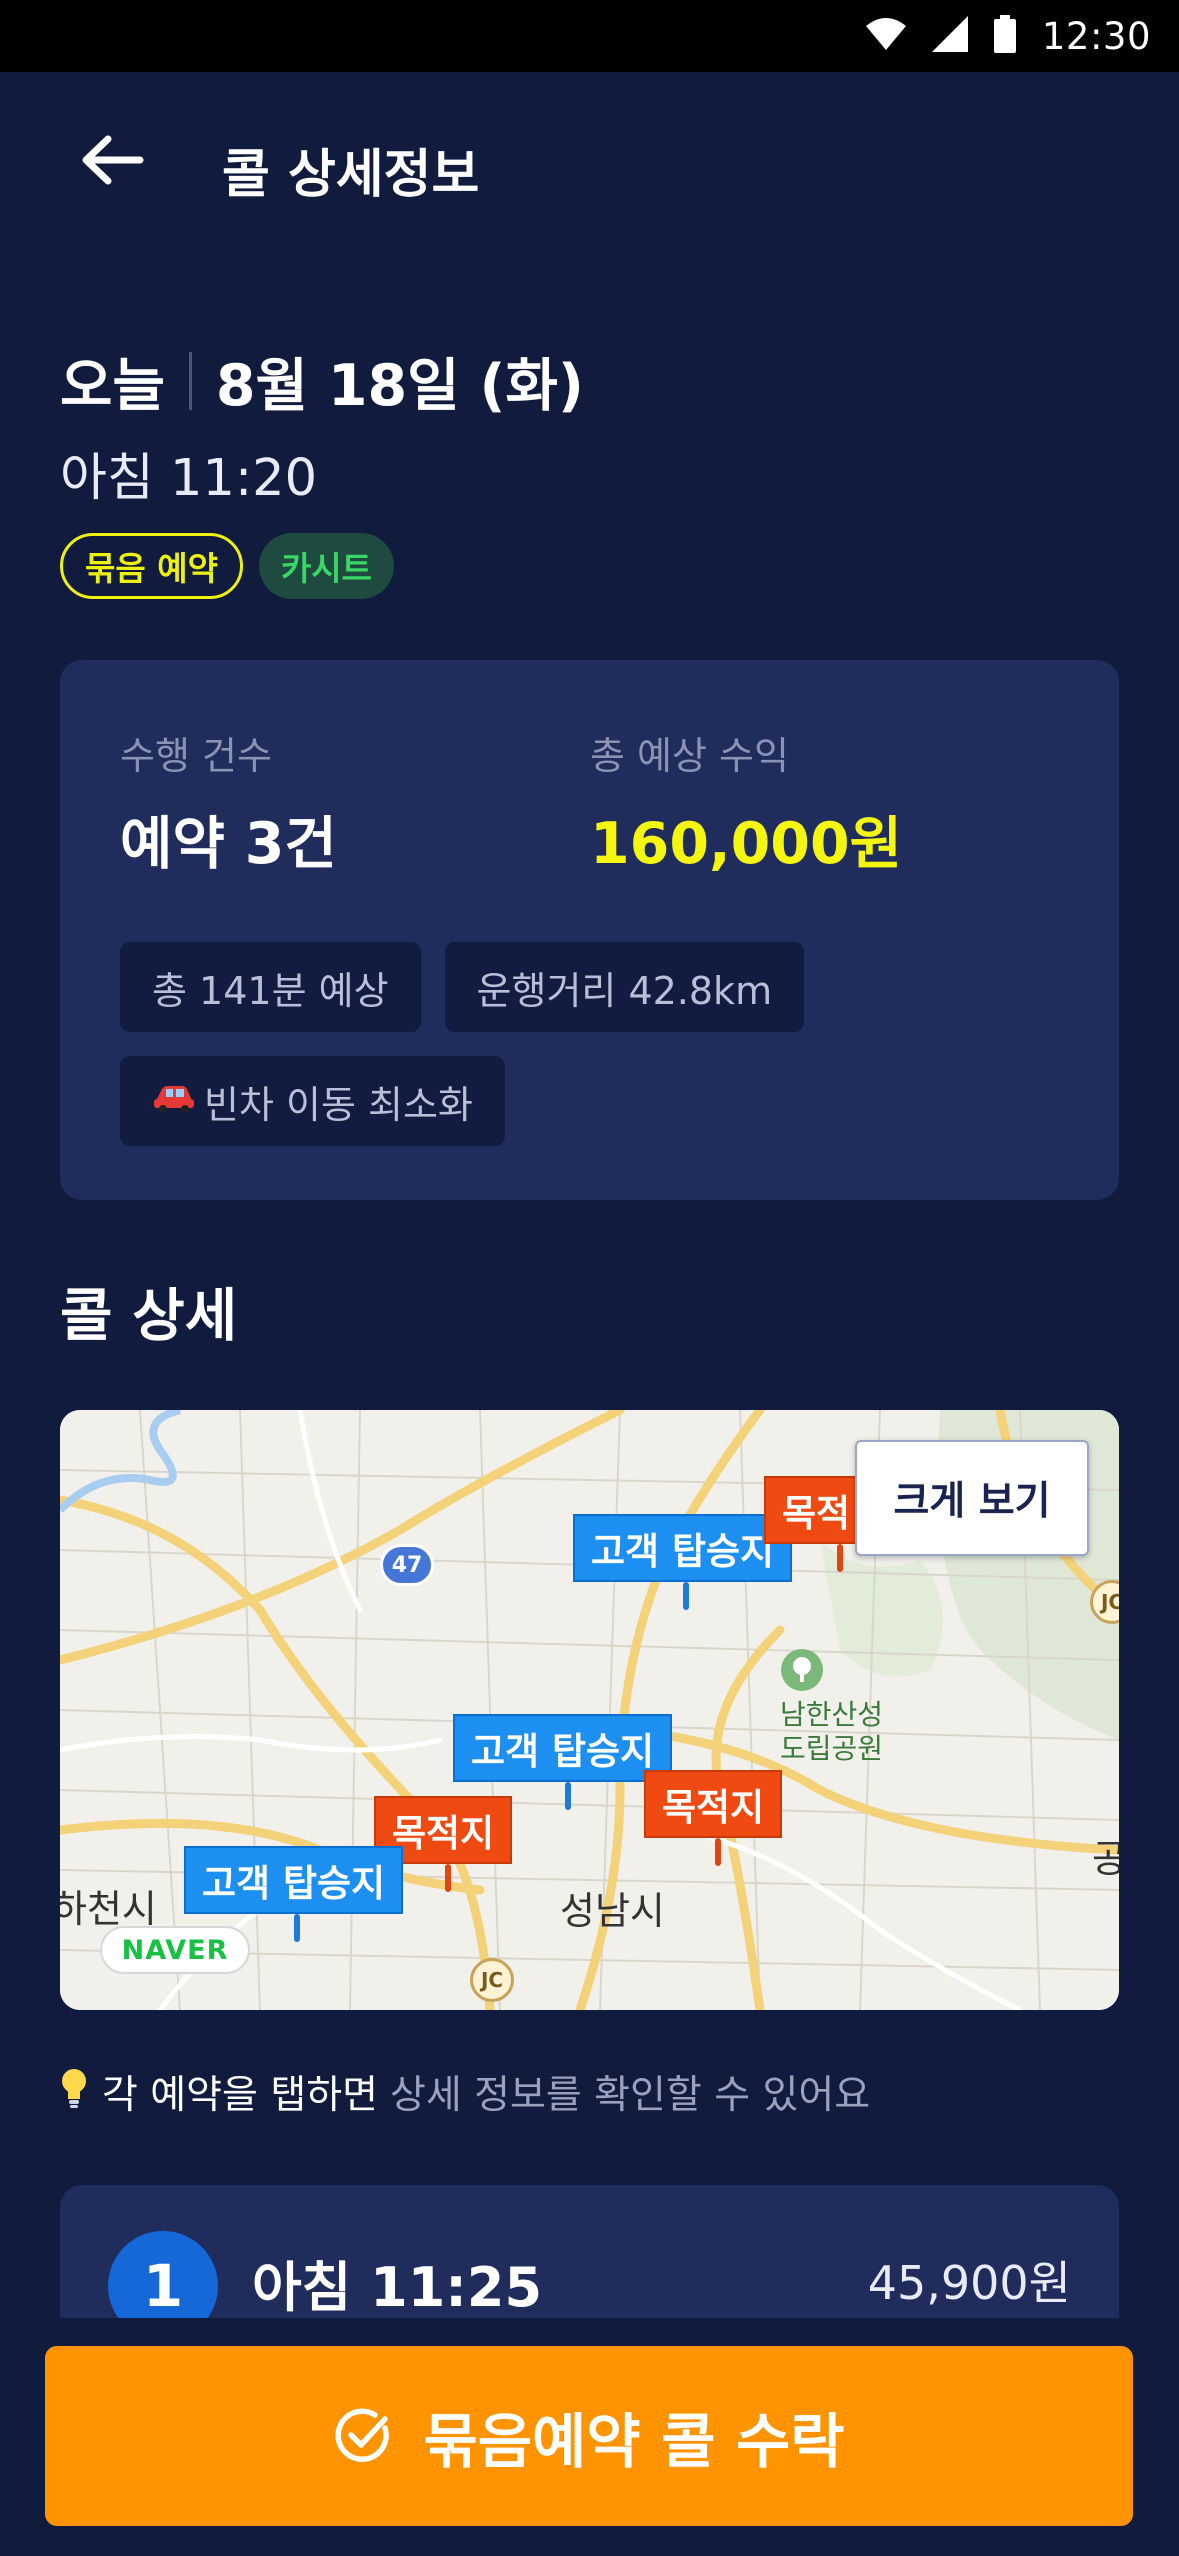 The height and width of the screenshot is (2556, 1179). What do you see at coordinates (972, 1498) in the screenshot?
I see `enlarge-map-button: 크게 보기` at bounding box center [972, 1498].